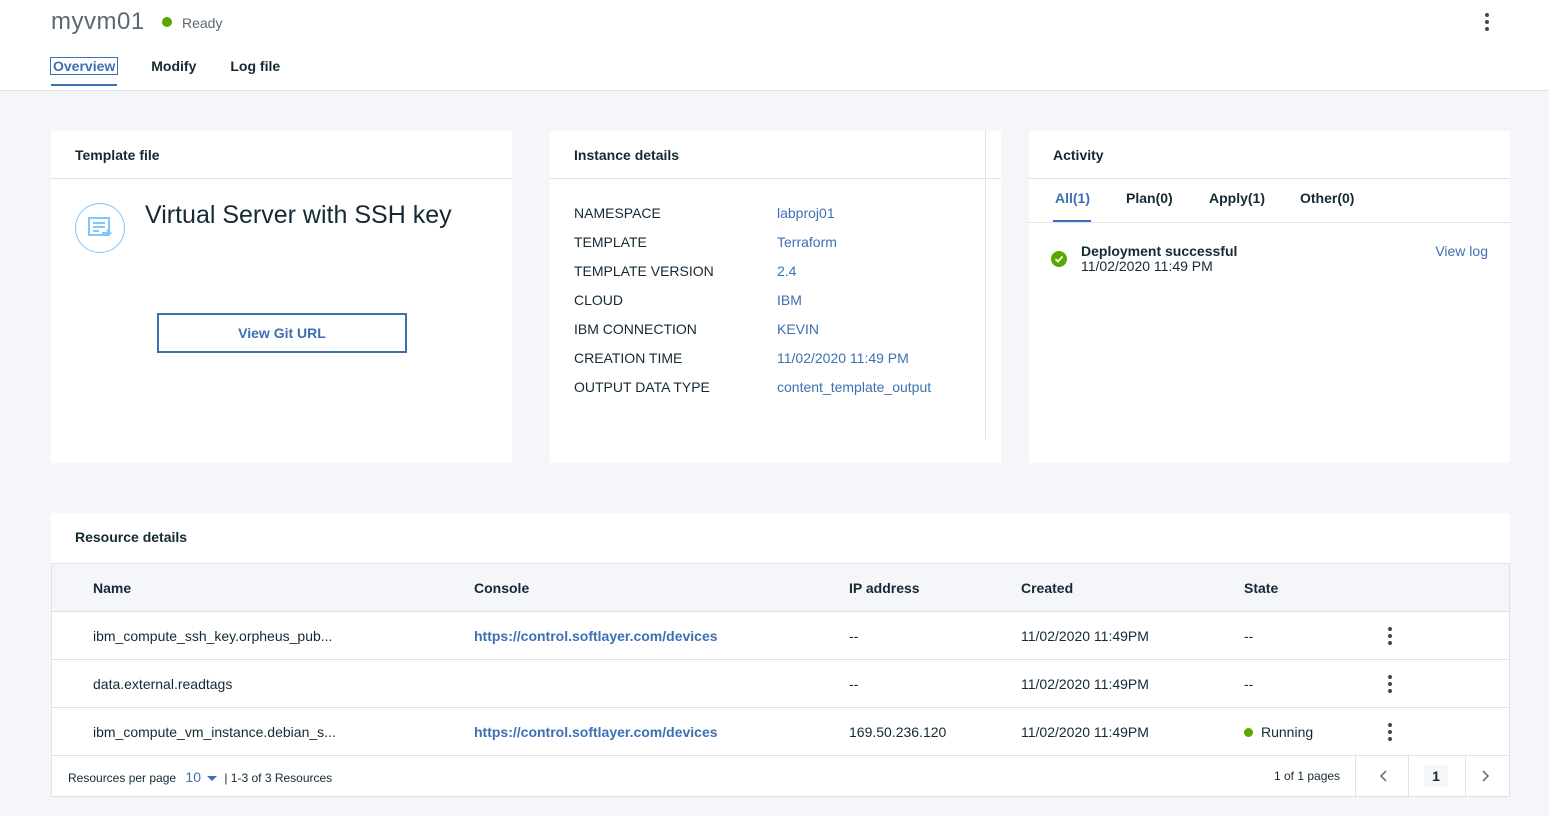  Describe the element at coordinates (1072, 221) in the screenshot. I see `active-tab-indicator` at that location.